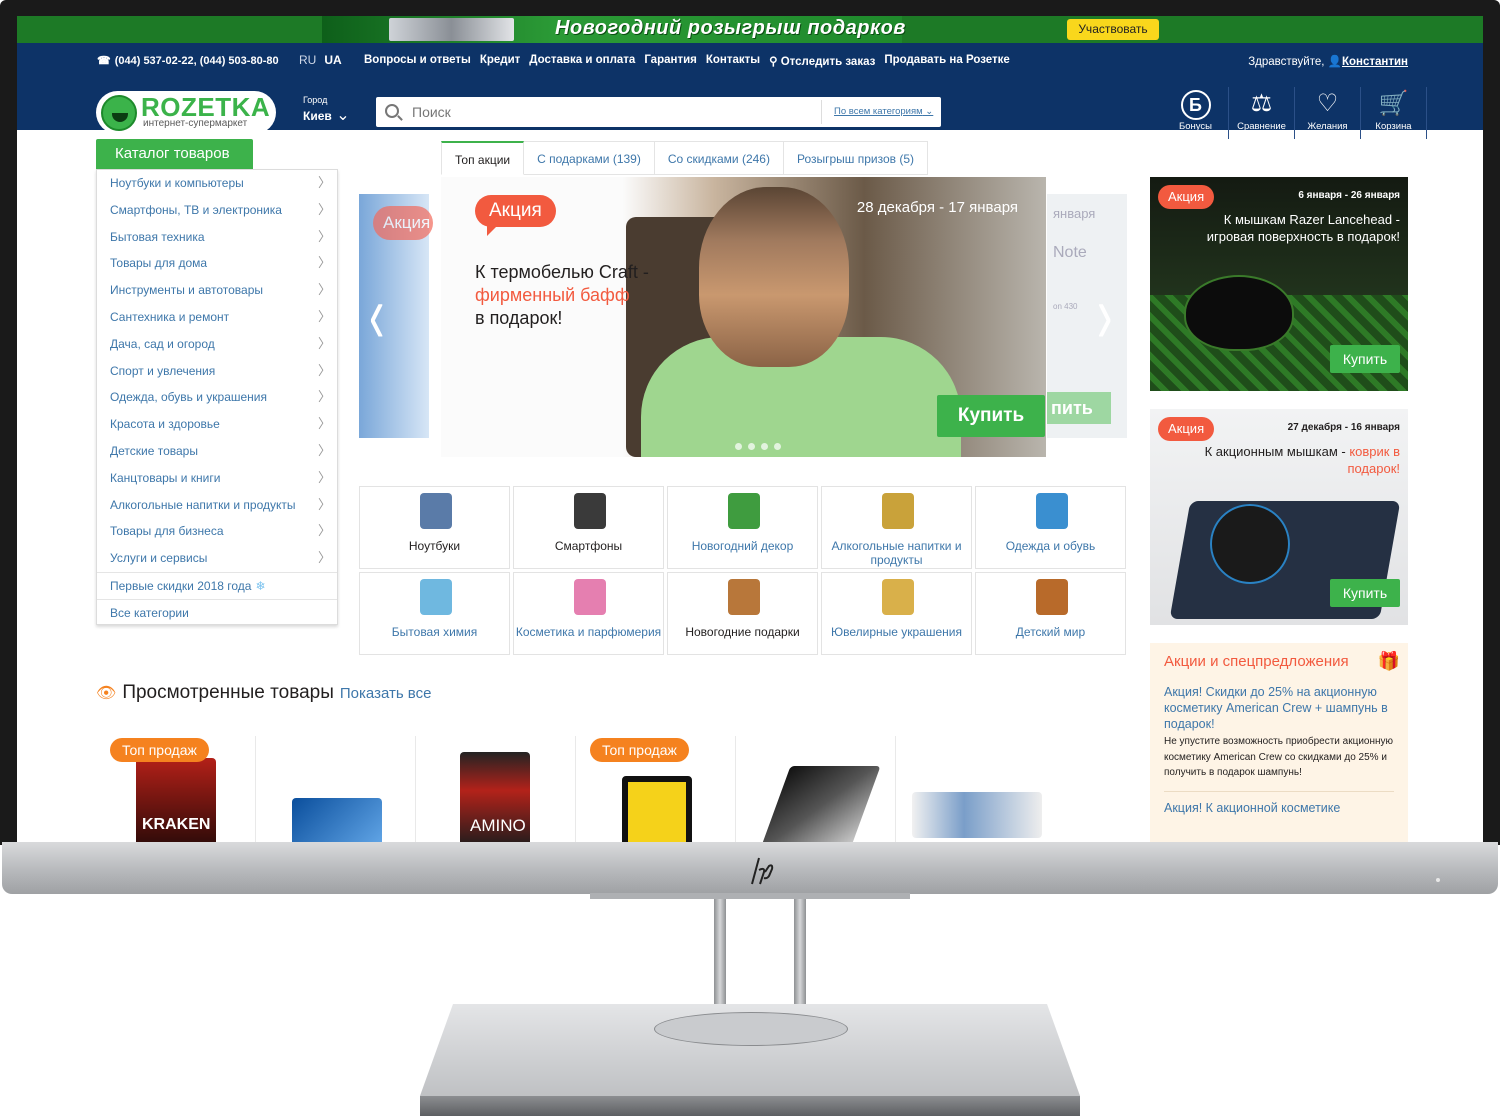 Image resolution: width=1500 pixels, height=1120 pixels. I want to click on bonuses-button: Б Бонусы, so click(1196, 113).